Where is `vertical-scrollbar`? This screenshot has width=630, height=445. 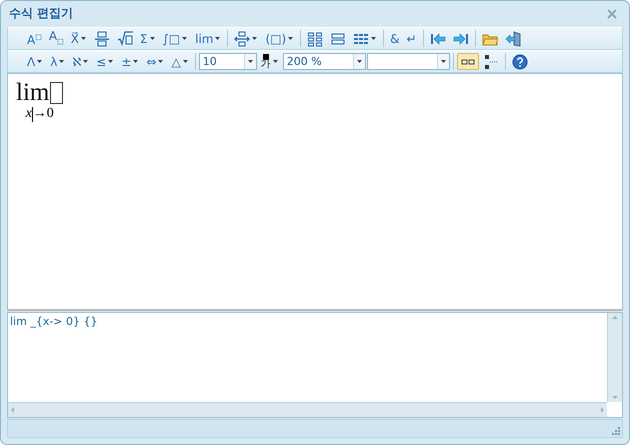
vertical-scrollbar is located at coordinates (614, 357).